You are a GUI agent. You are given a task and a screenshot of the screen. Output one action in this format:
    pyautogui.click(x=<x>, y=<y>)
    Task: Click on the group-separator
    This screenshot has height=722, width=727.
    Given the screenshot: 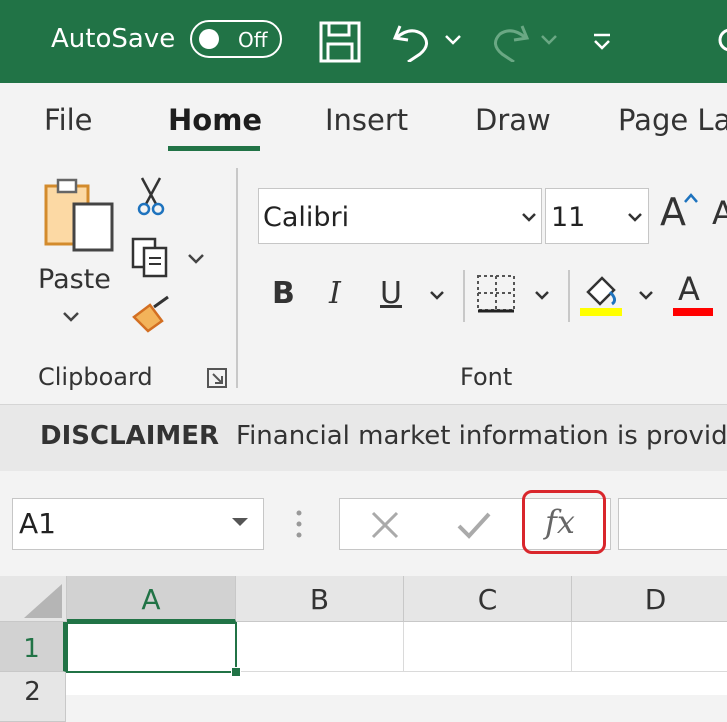 What is the action you would take?
    pyautogui.click(x=237, y=278)
    